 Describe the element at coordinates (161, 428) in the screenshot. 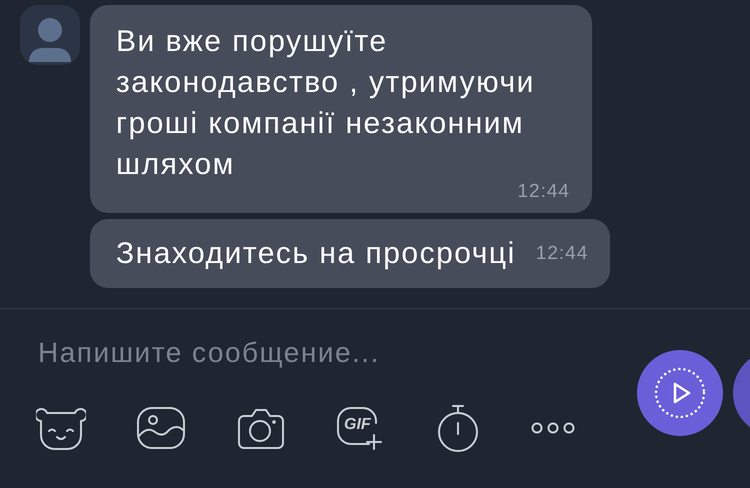

I see `image-icon` at that location.